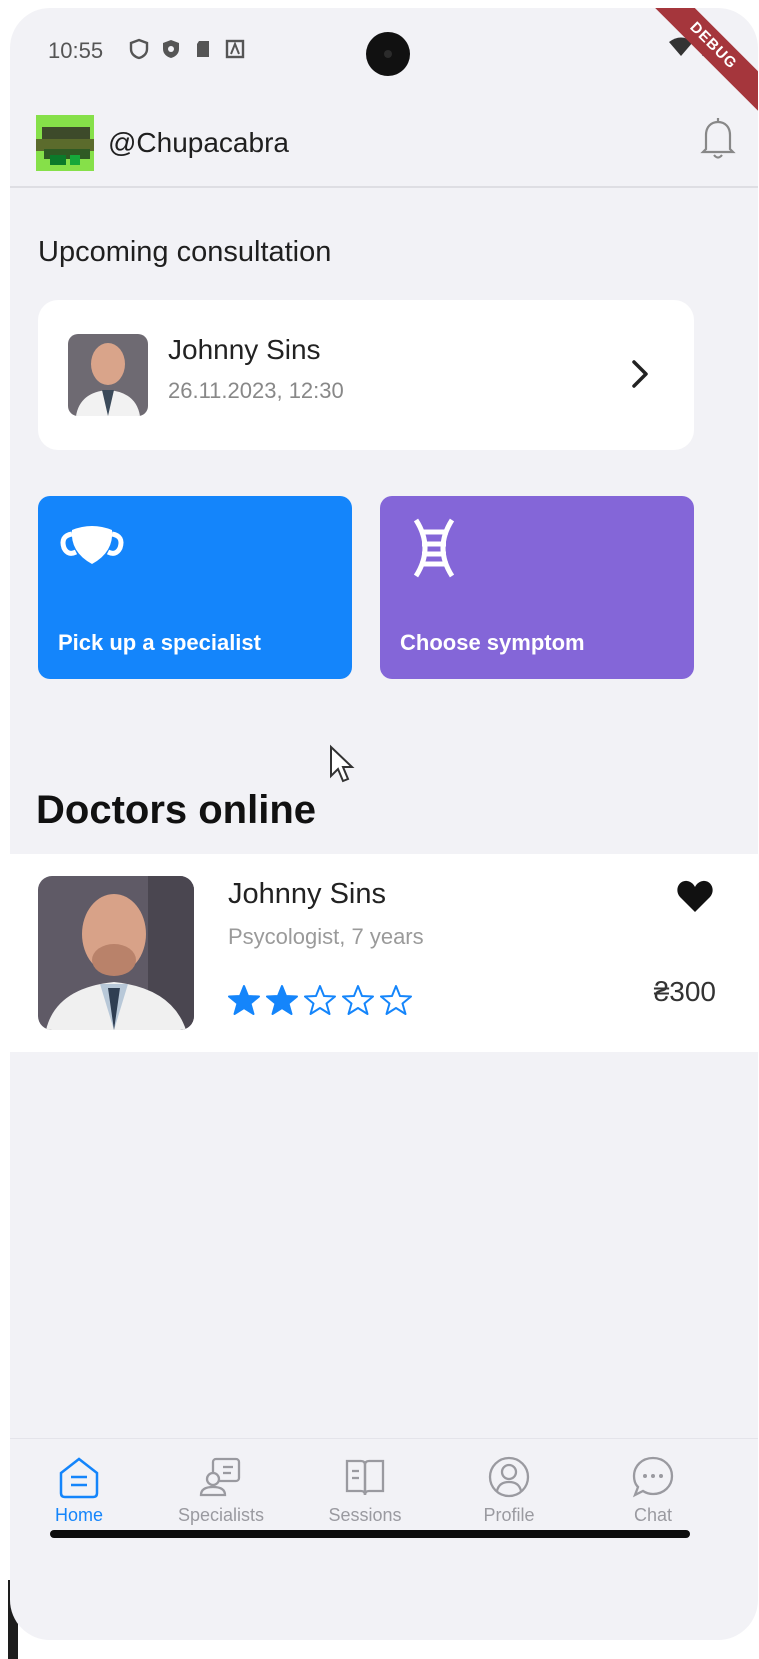 The width and height of the screenshot is (759, 1659). What do you see at coordinates (159, 642) in the screenshot?
I see `pick-specialist-label: Pick up a specialist` at bounding box center [159, 642].